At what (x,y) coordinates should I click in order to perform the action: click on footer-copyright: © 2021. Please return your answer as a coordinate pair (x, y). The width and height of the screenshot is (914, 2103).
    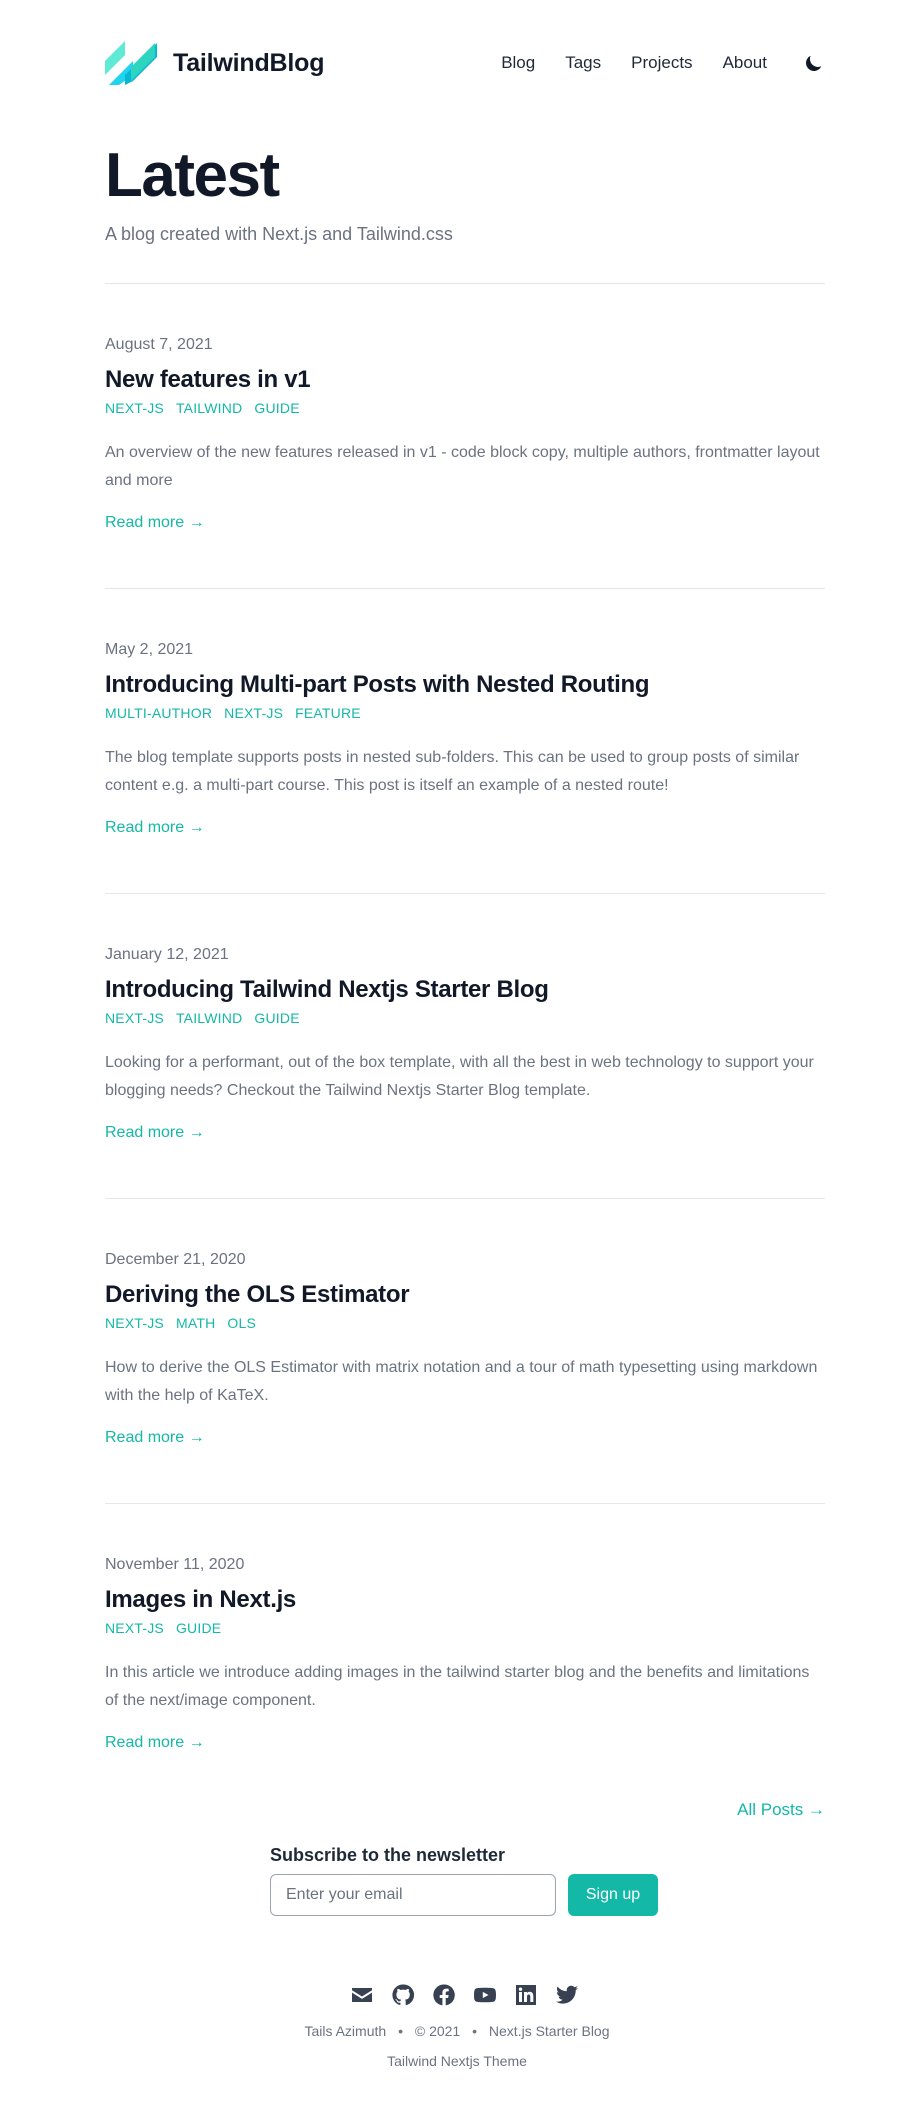
    Looking at the image, I should click on (437, 2031).